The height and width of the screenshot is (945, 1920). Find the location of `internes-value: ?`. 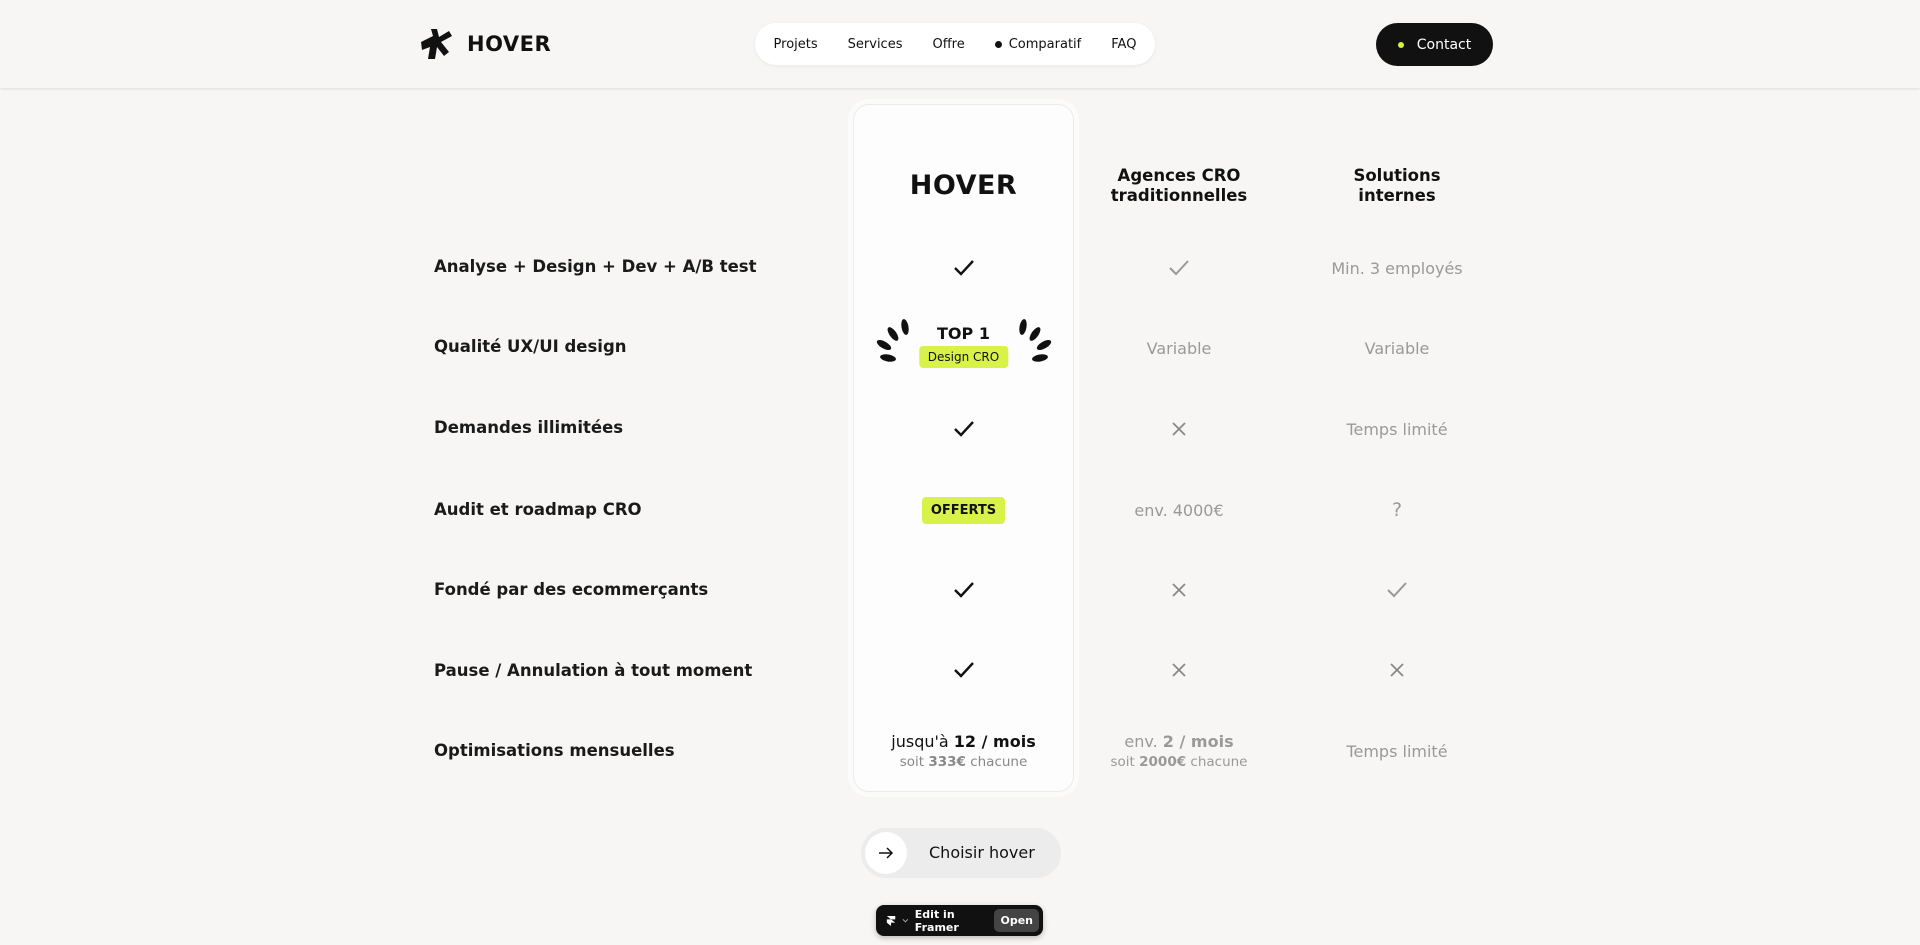

internes-value: ? is located at coordinates (1397, 510).